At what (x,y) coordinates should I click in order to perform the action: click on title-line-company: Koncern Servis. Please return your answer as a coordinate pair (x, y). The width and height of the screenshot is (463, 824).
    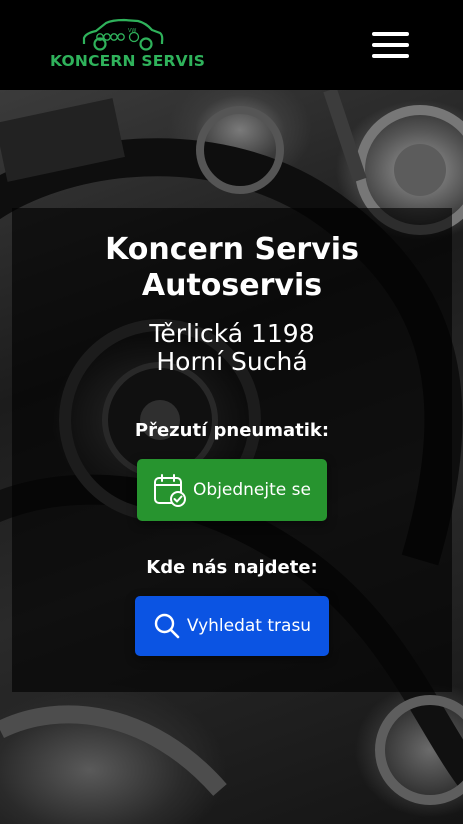
    Looking at the image, I should click on (232, 249).